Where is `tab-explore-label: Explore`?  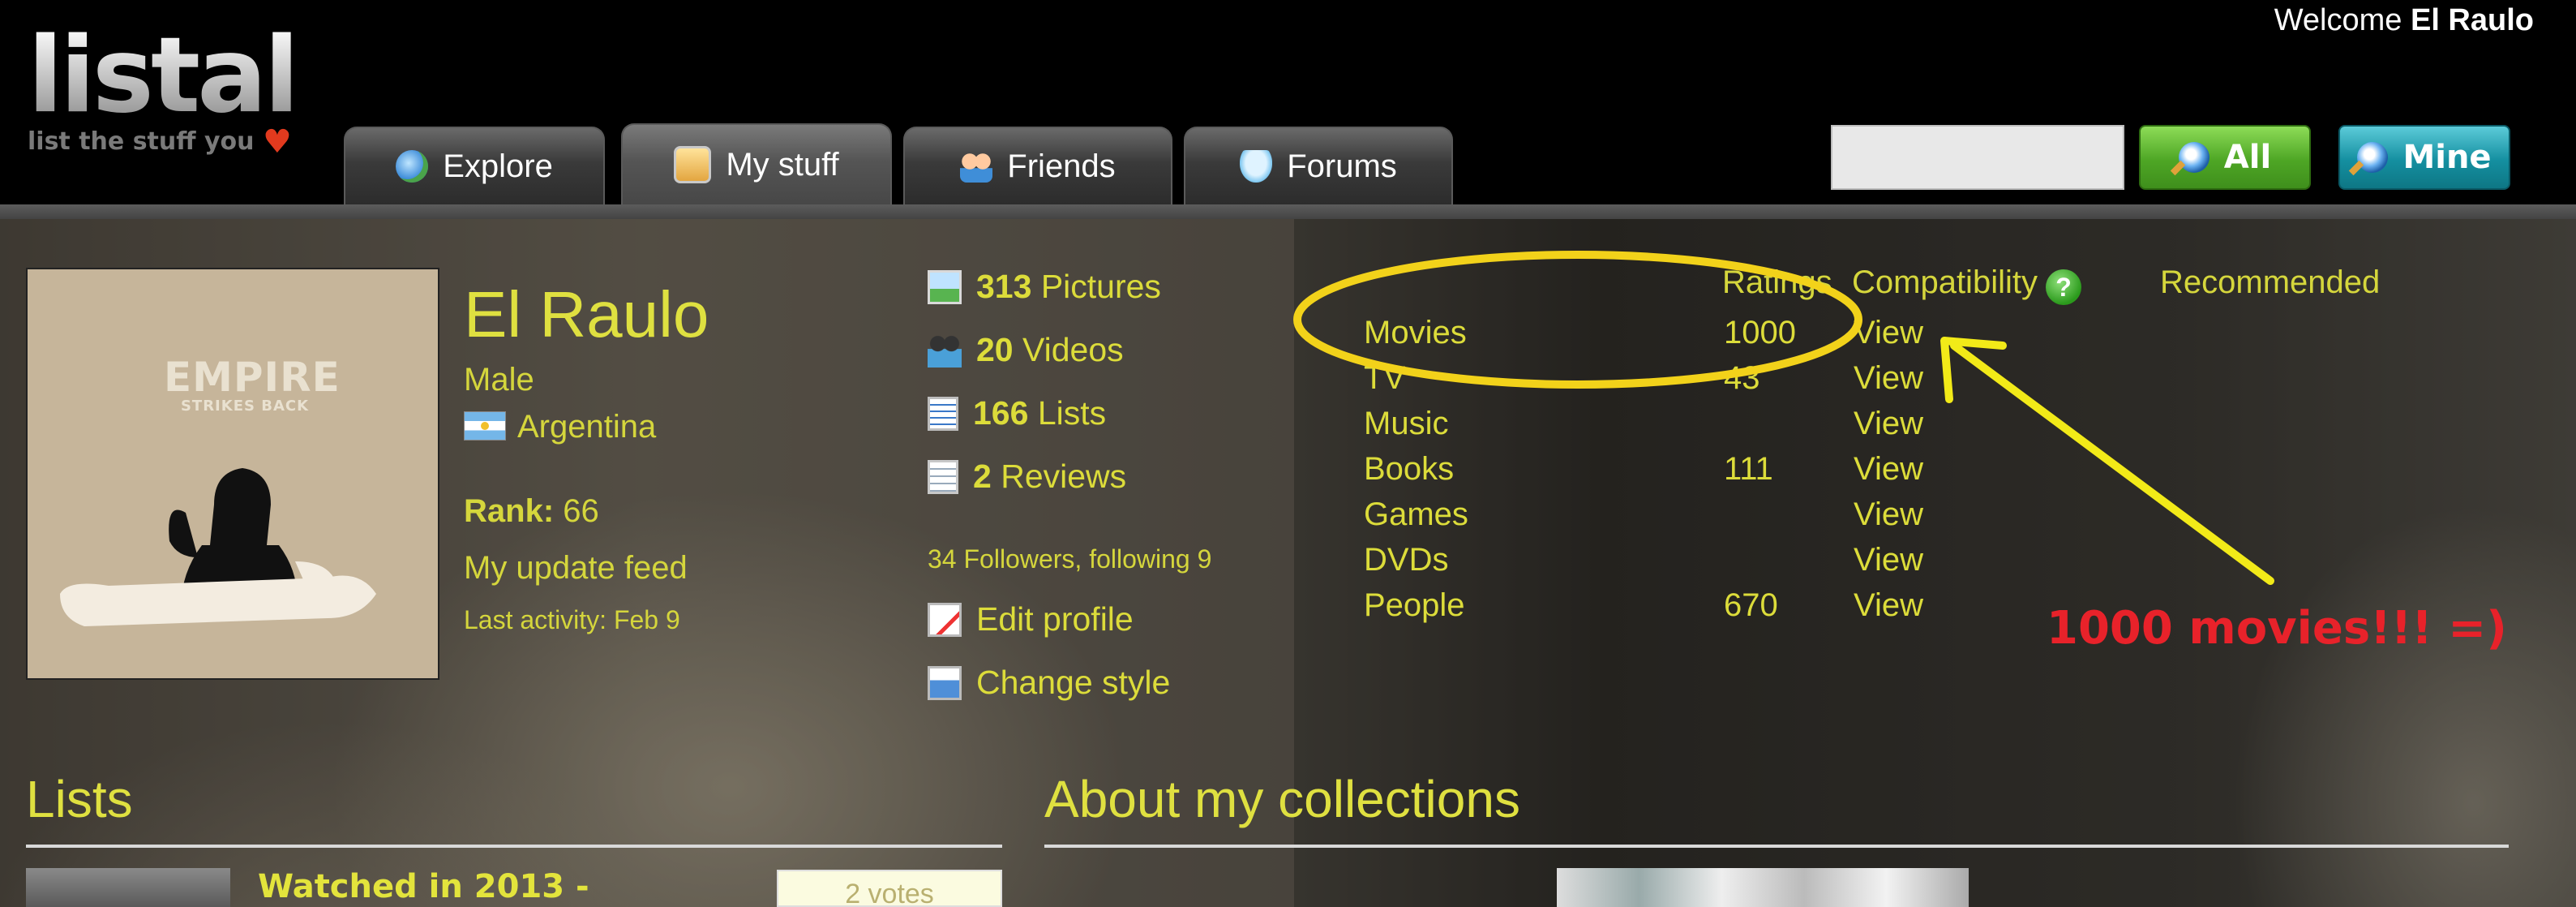
tab-explore-label: Explore is located at coordinates (498, 166).